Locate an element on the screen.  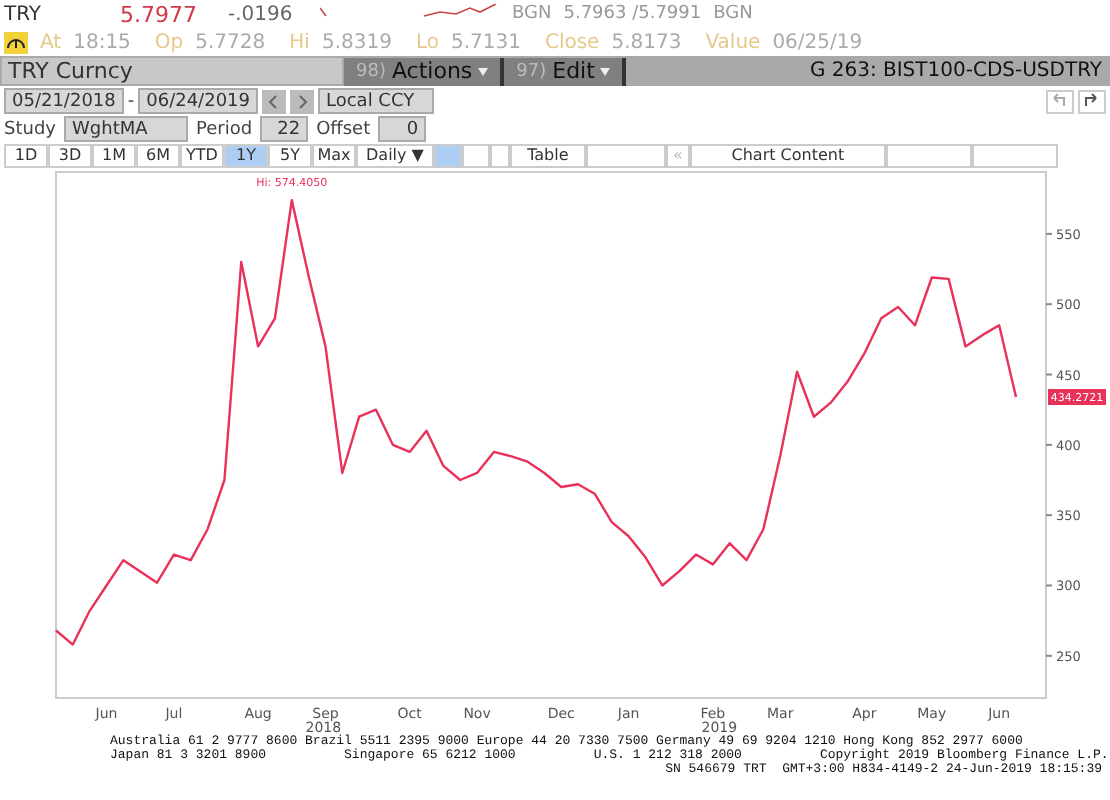
redo-icon is located at coordinates (1092, 101).